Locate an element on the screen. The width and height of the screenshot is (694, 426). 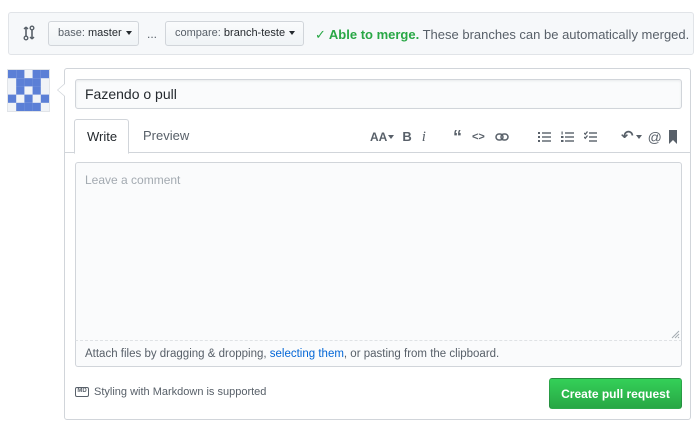
compare-prefix: compare: is located at coordinates (198, 33).